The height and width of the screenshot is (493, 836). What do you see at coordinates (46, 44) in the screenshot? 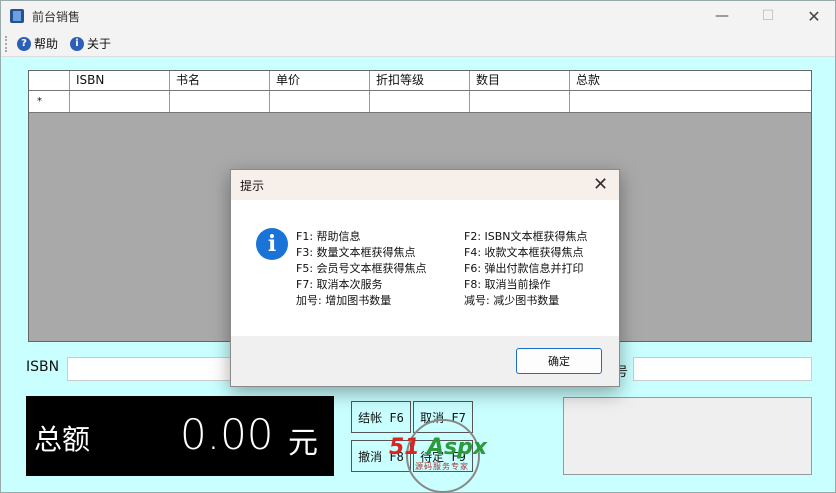
I see `menu-help-label: 帮助` at bounding box center [46, 44].